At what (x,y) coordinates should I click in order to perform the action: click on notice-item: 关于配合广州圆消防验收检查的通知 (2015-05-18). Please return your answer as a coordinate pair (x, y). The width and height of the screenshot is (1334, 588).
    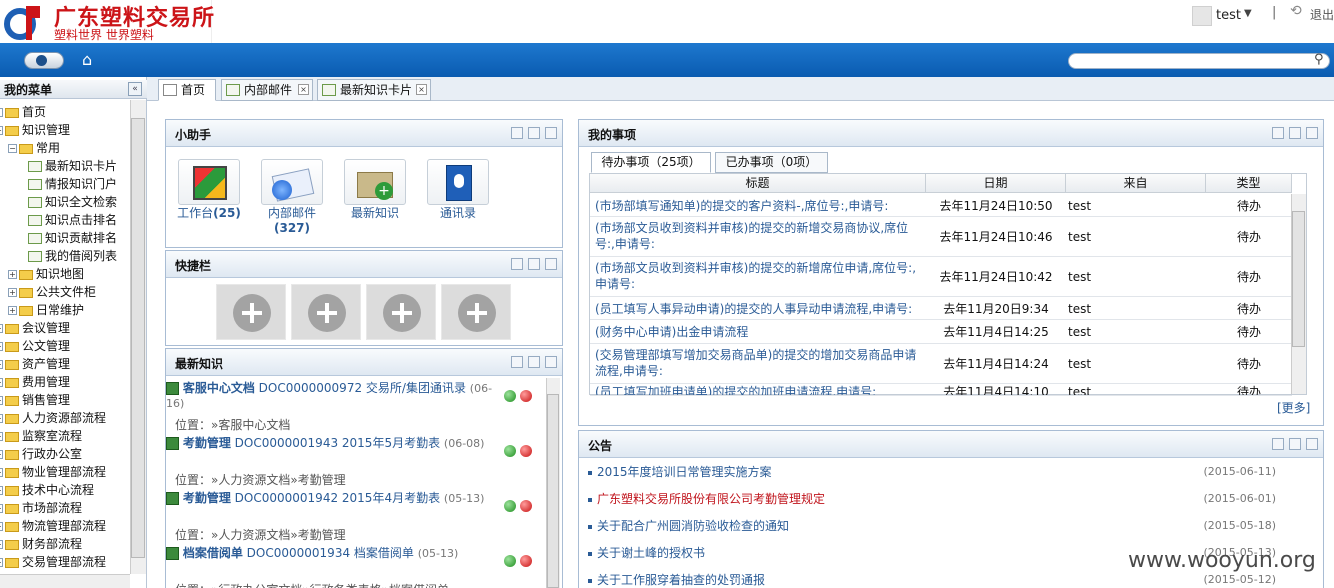
    Looking at the image, I should click on (948, 526).